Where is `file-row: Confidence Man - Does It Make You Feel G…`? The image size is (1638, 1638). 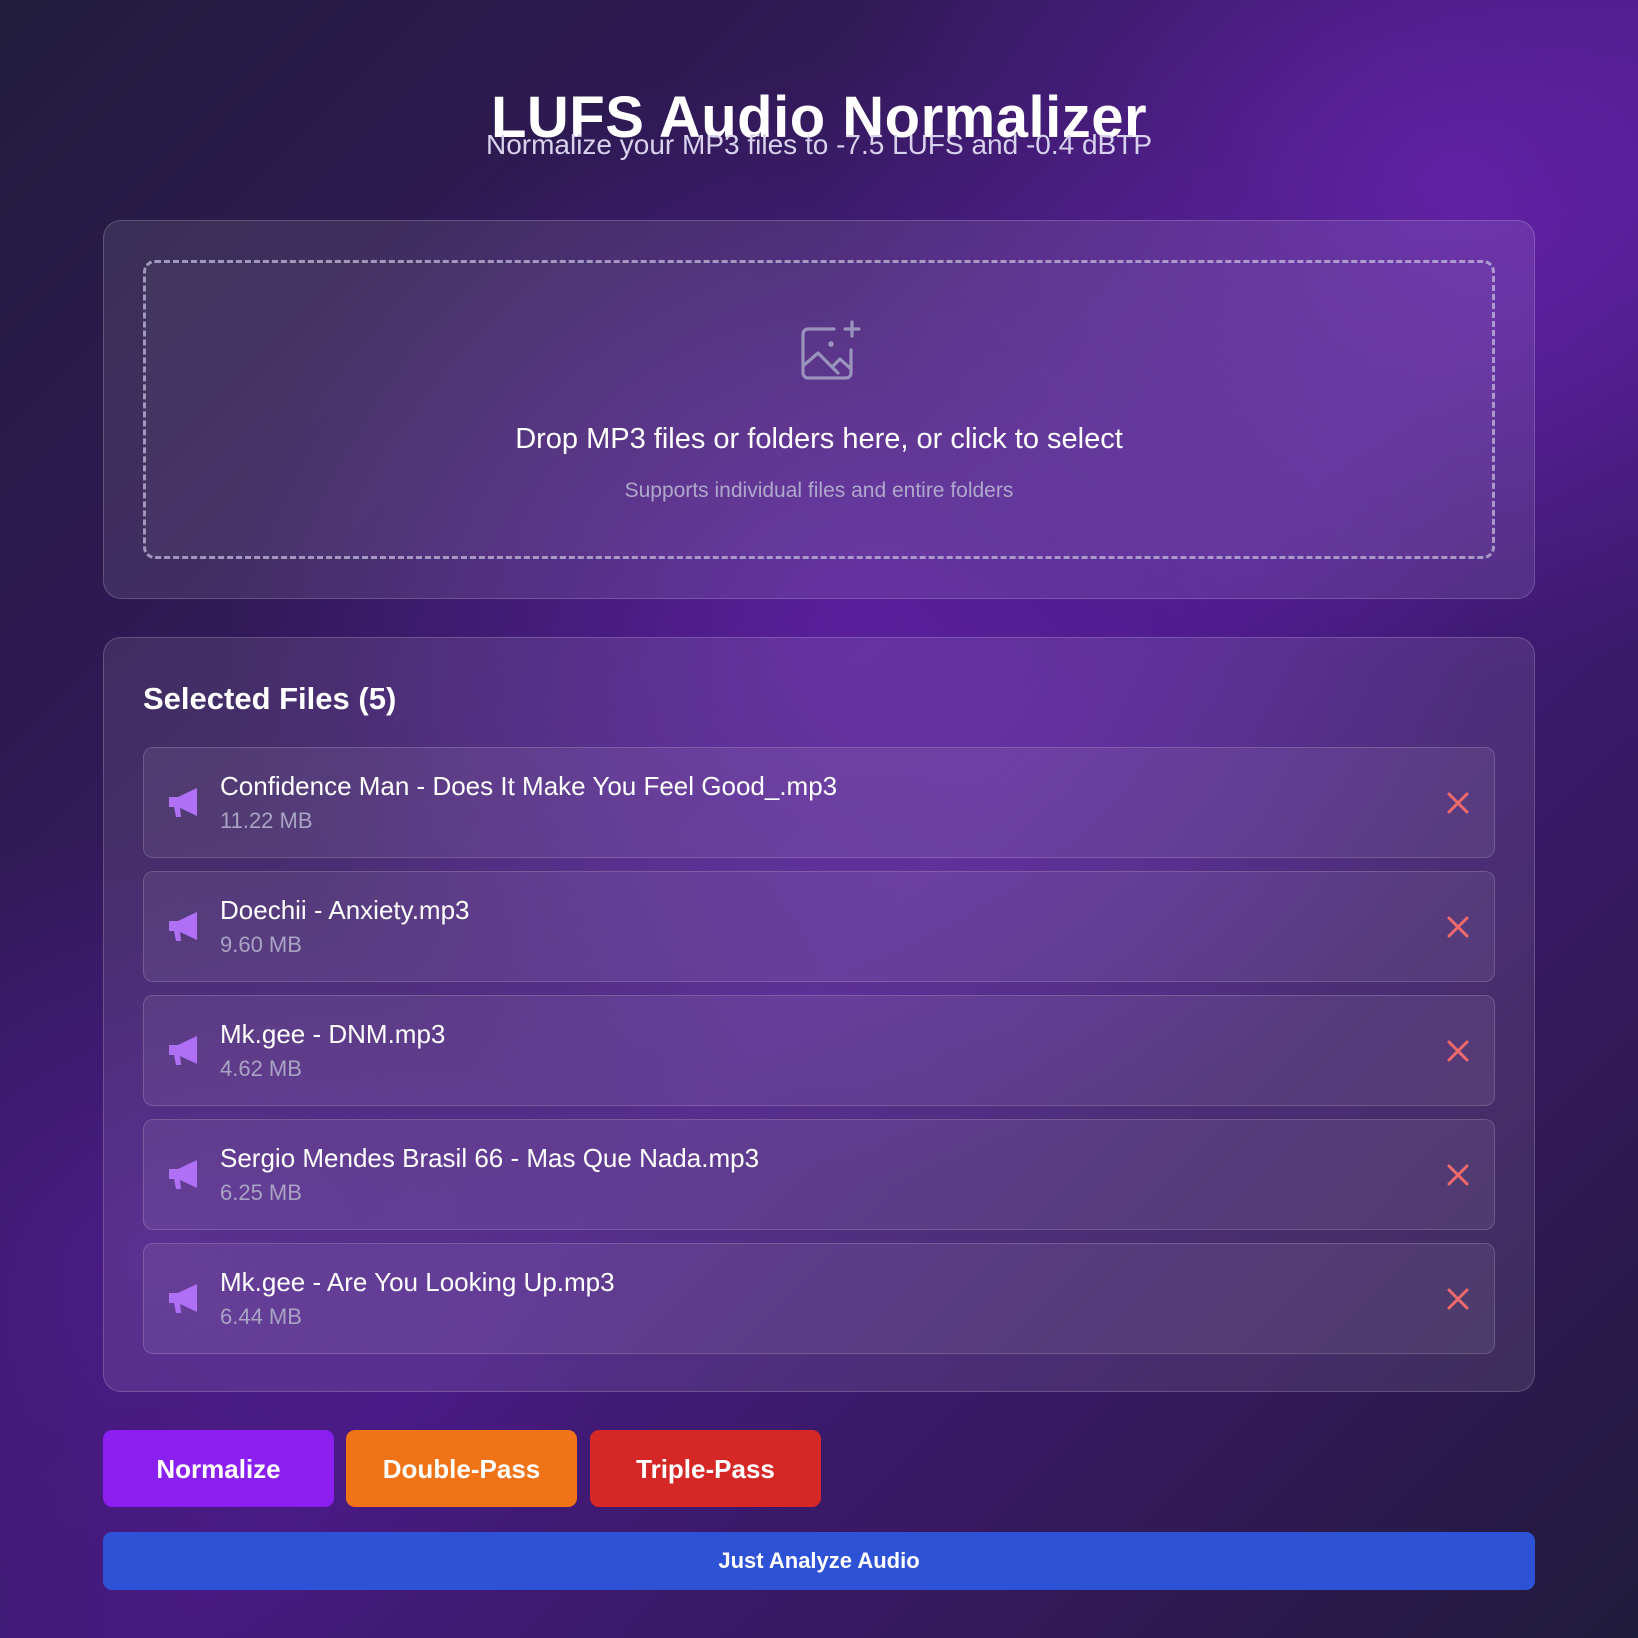
file-row: Confidence Man - Does It Make You Feel G… is located at coordinates (819, 802).